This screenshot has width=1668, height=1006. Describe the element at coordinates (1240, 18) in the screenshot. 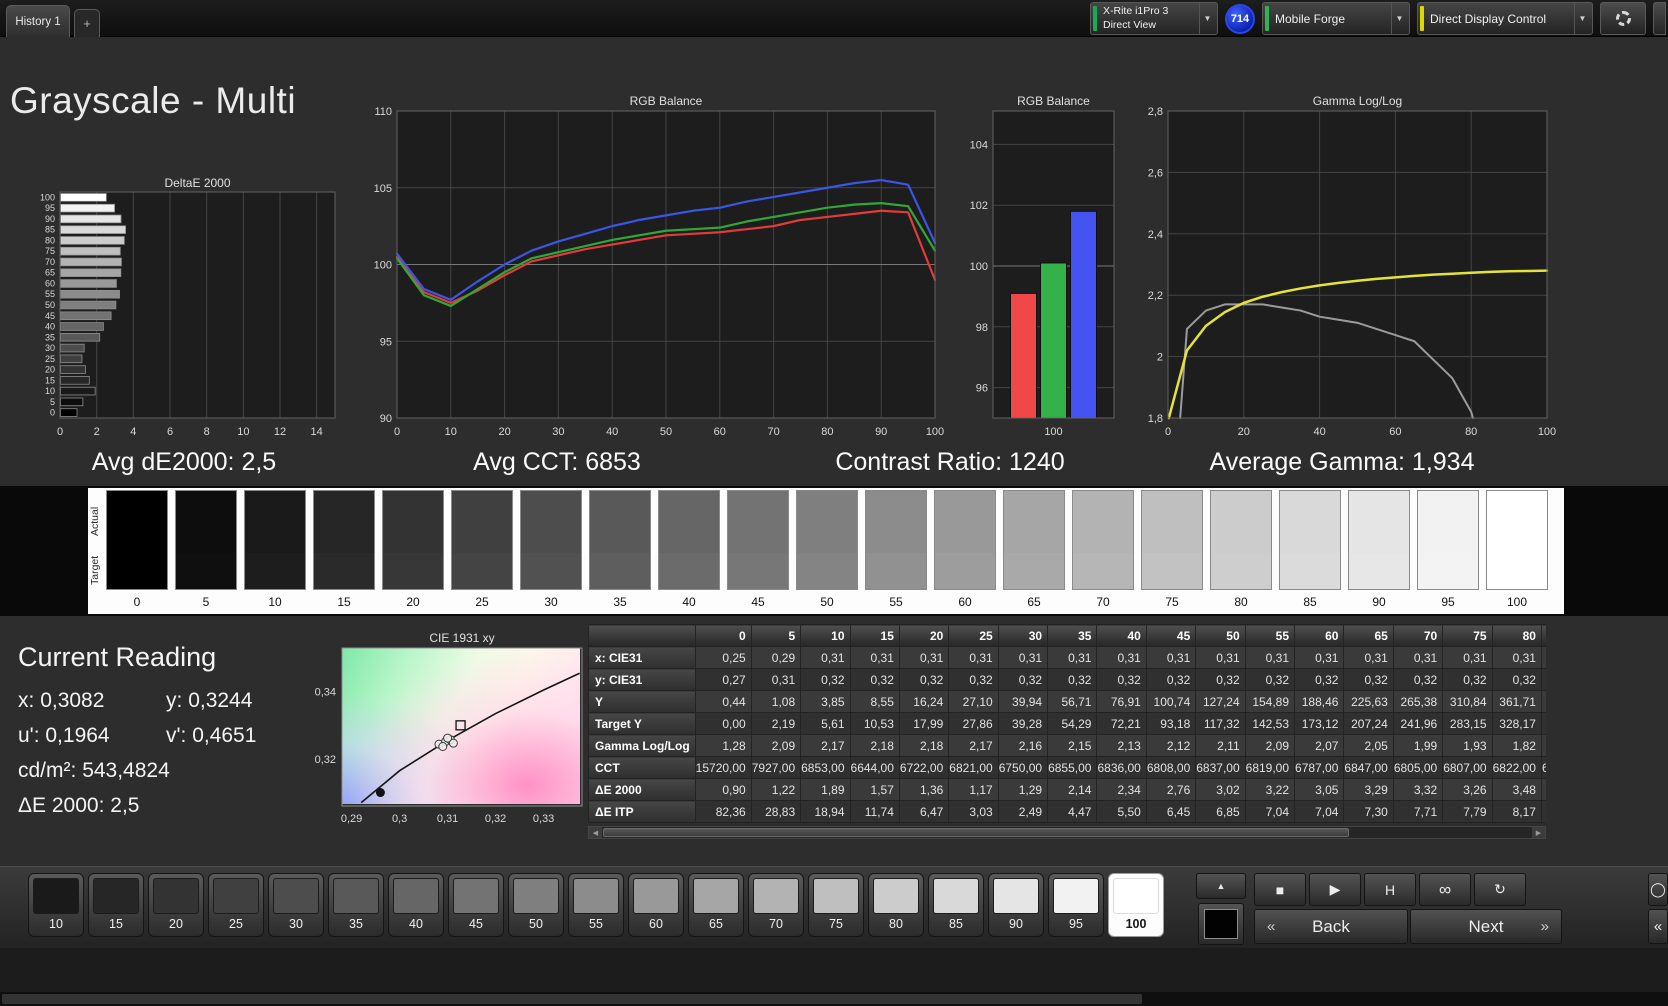

I see `meter-count-badge: 714` at that location.